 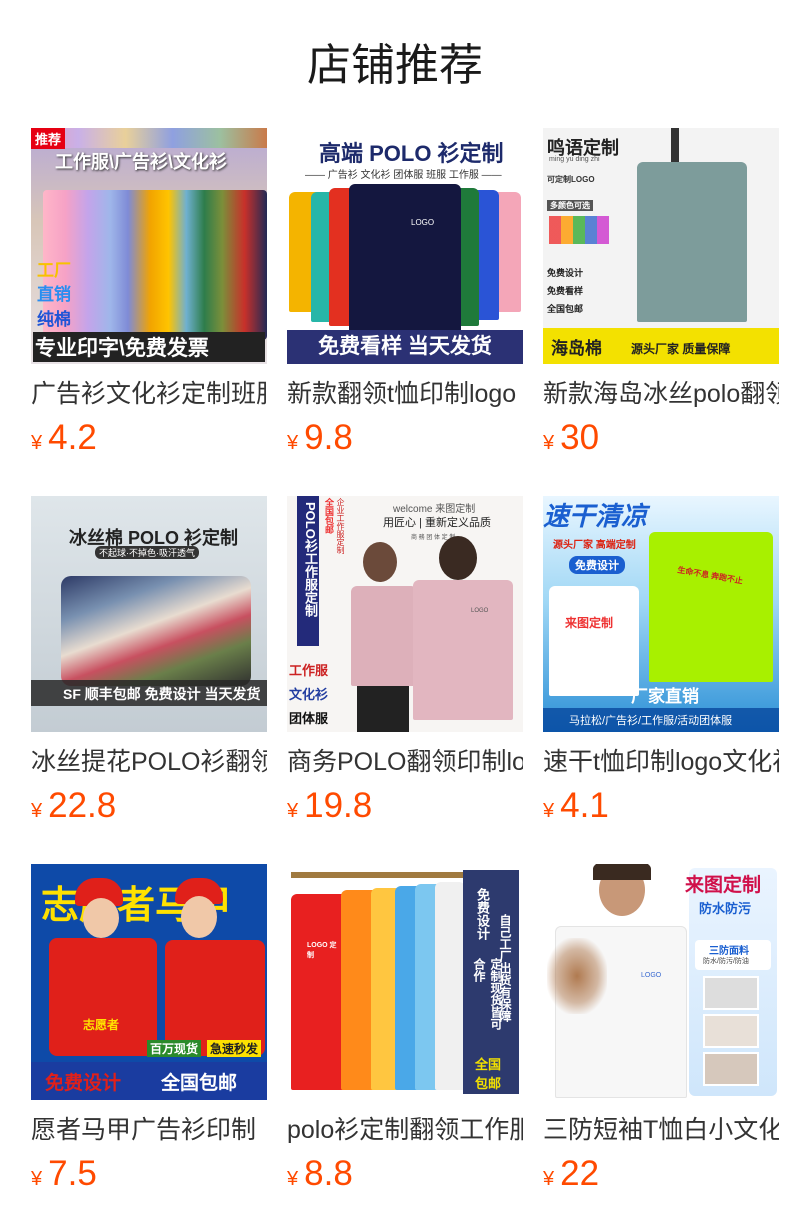 What do you see at coordinates (48, 138) in the screenshot?
I see `recommend-badge: 推荐` at bounding box center [48, 138].